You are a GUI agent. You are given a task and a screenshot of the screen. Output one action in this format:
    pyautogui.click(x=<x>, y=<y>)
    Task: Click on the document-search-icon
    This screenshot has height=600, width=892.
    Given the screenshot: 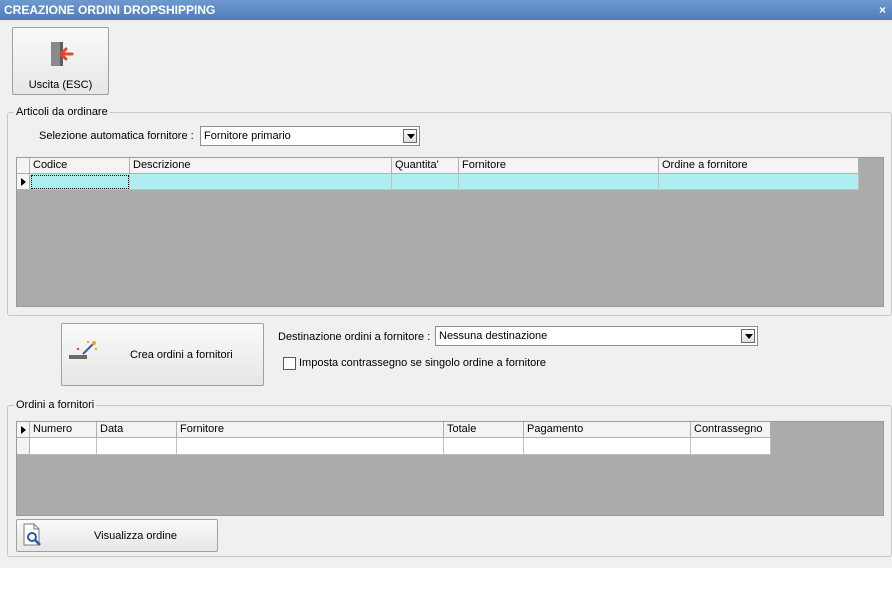 What is the action you would take?
    pyautogui.click(x=32, y=534)
    